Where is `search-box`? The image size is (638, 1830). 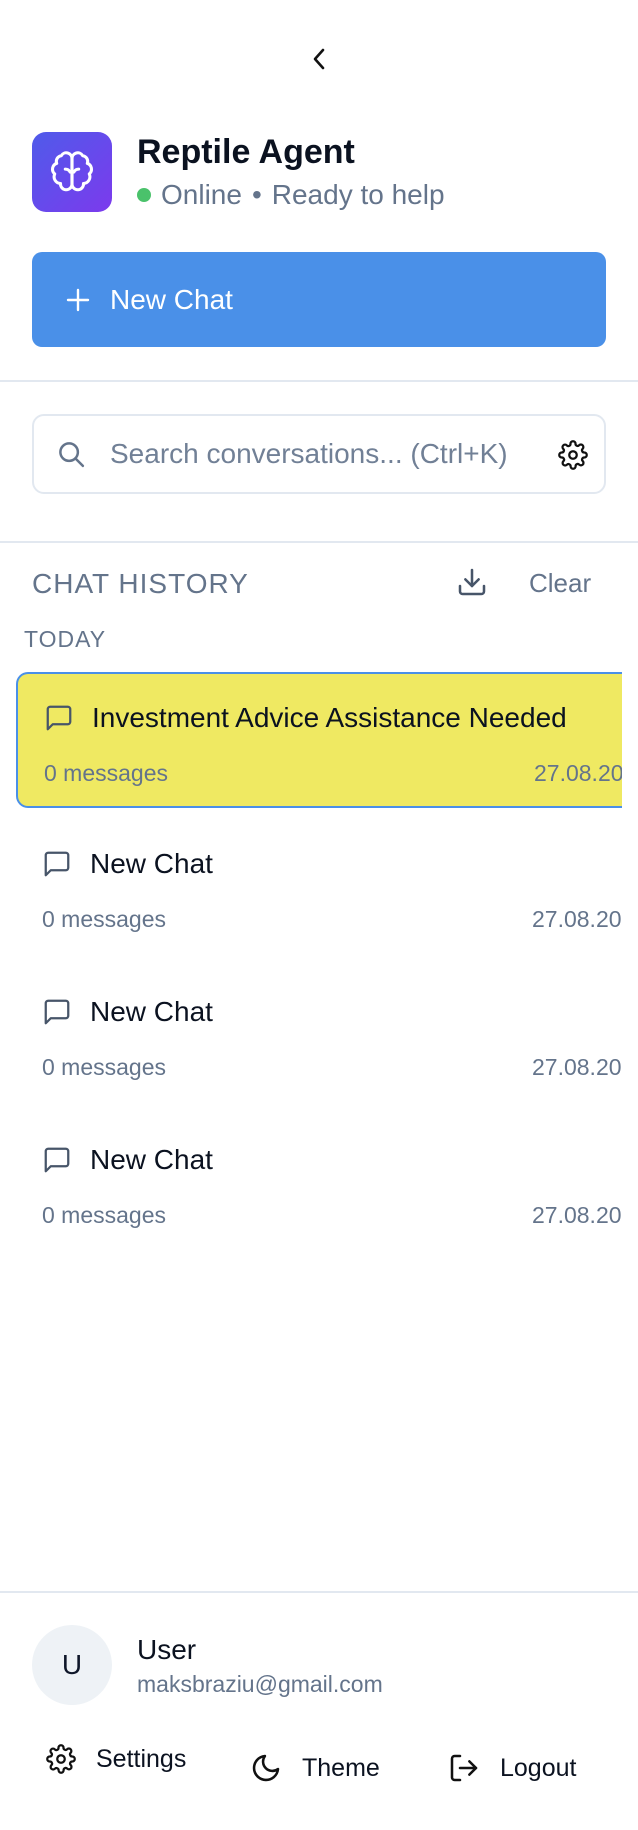 search-box is located at coordinates (319, 454).